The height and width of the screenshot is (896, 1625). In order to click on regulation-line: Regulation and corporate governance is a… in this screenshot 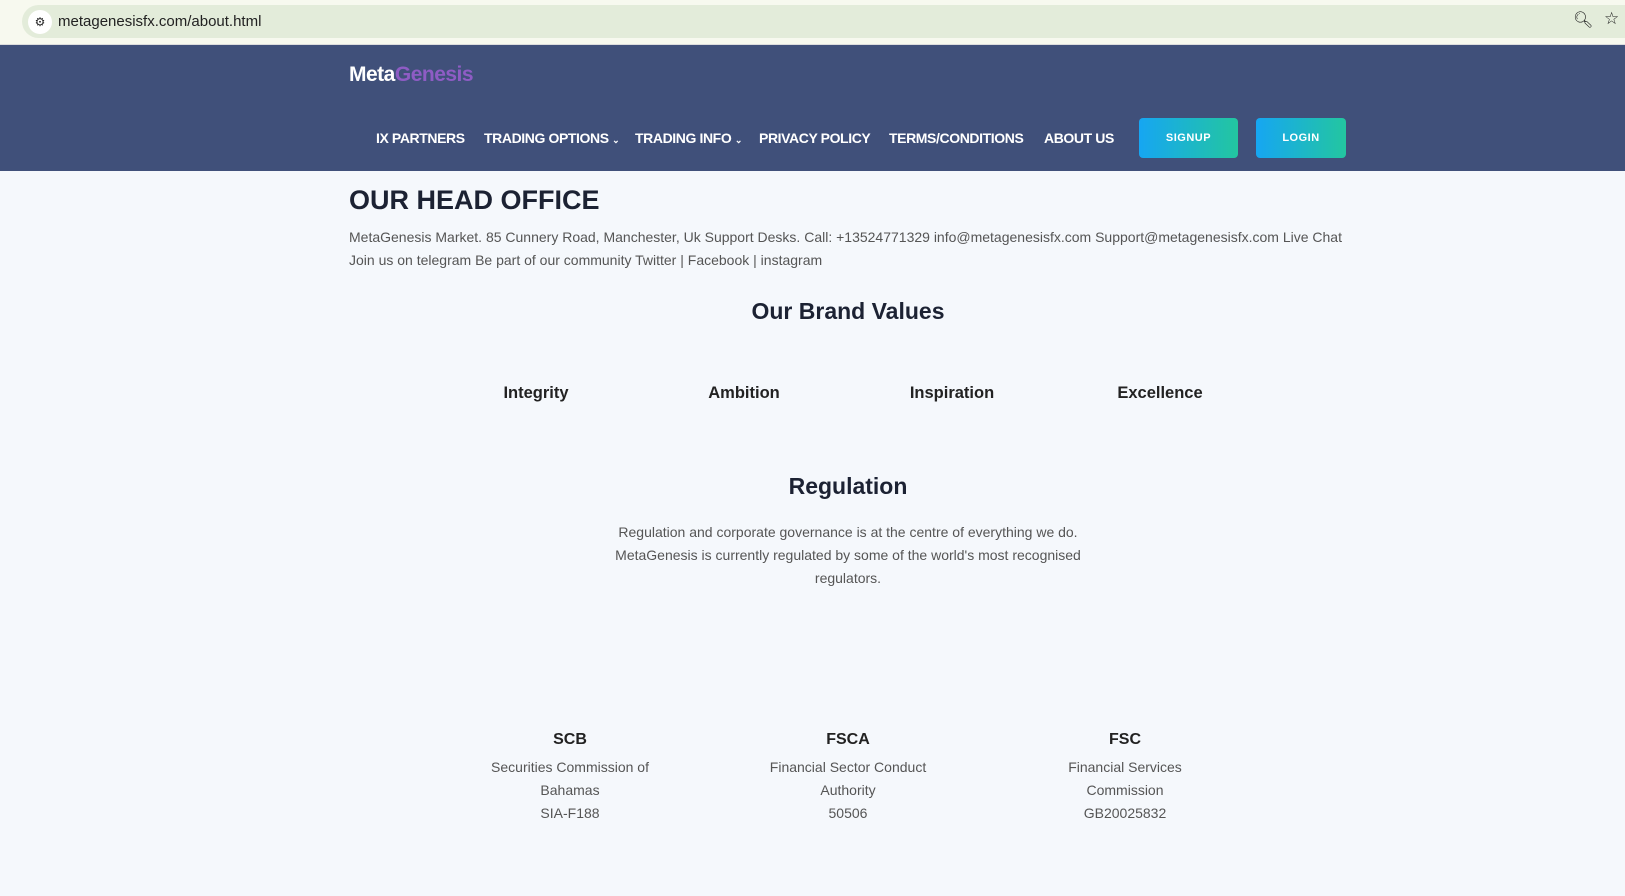, I will do `click(848, 532)`.